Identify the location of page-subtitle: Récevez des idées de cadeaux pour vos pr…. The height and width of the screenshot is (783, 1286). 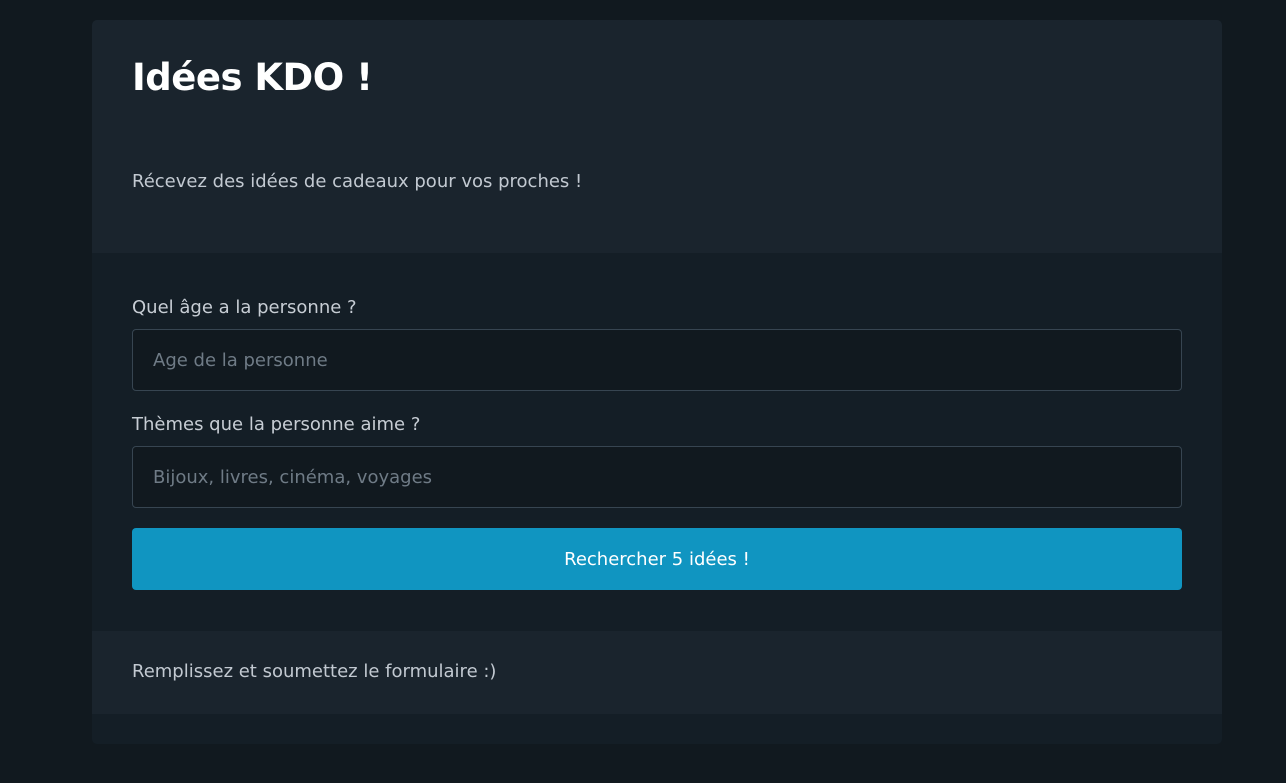
(357, 181).